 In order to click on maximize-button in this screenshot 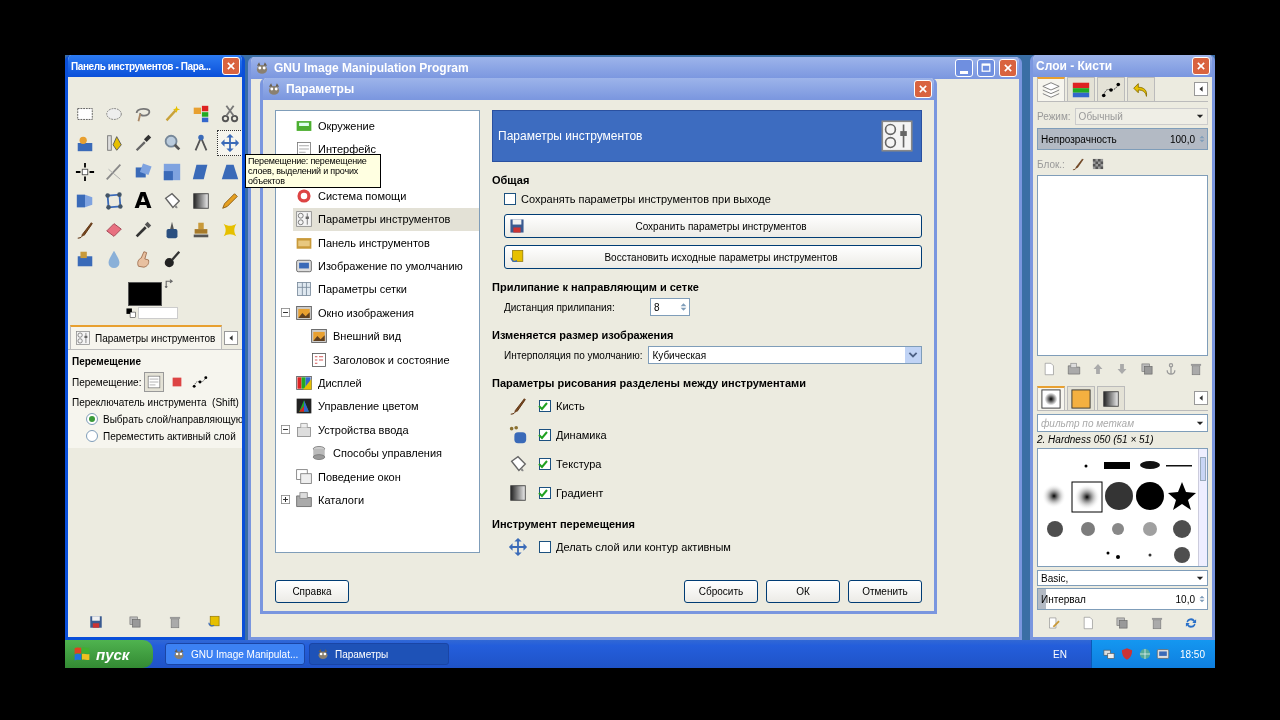, I will do `click(986, 68)`.